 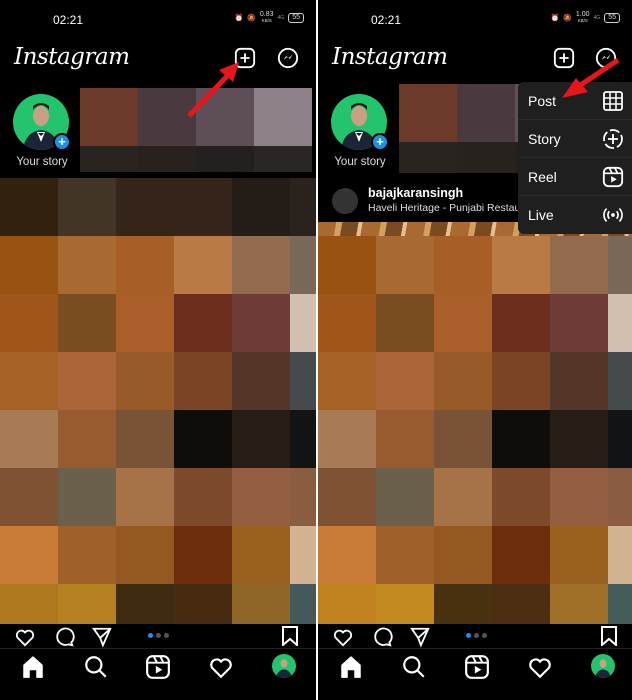 I want to click on post-actions, so click(x=158, y=636).